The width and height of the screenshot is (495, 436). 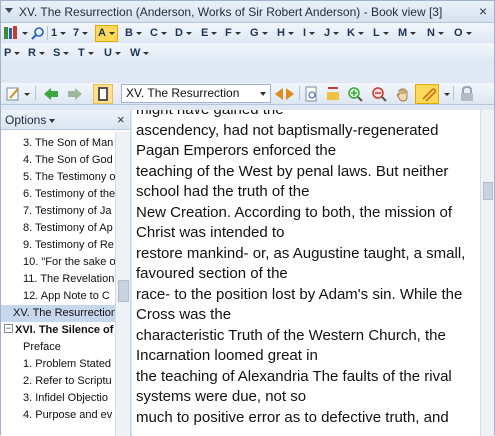 I want to click on toc-item: 7. Testimony of Ja, so click(x=67, y=211).